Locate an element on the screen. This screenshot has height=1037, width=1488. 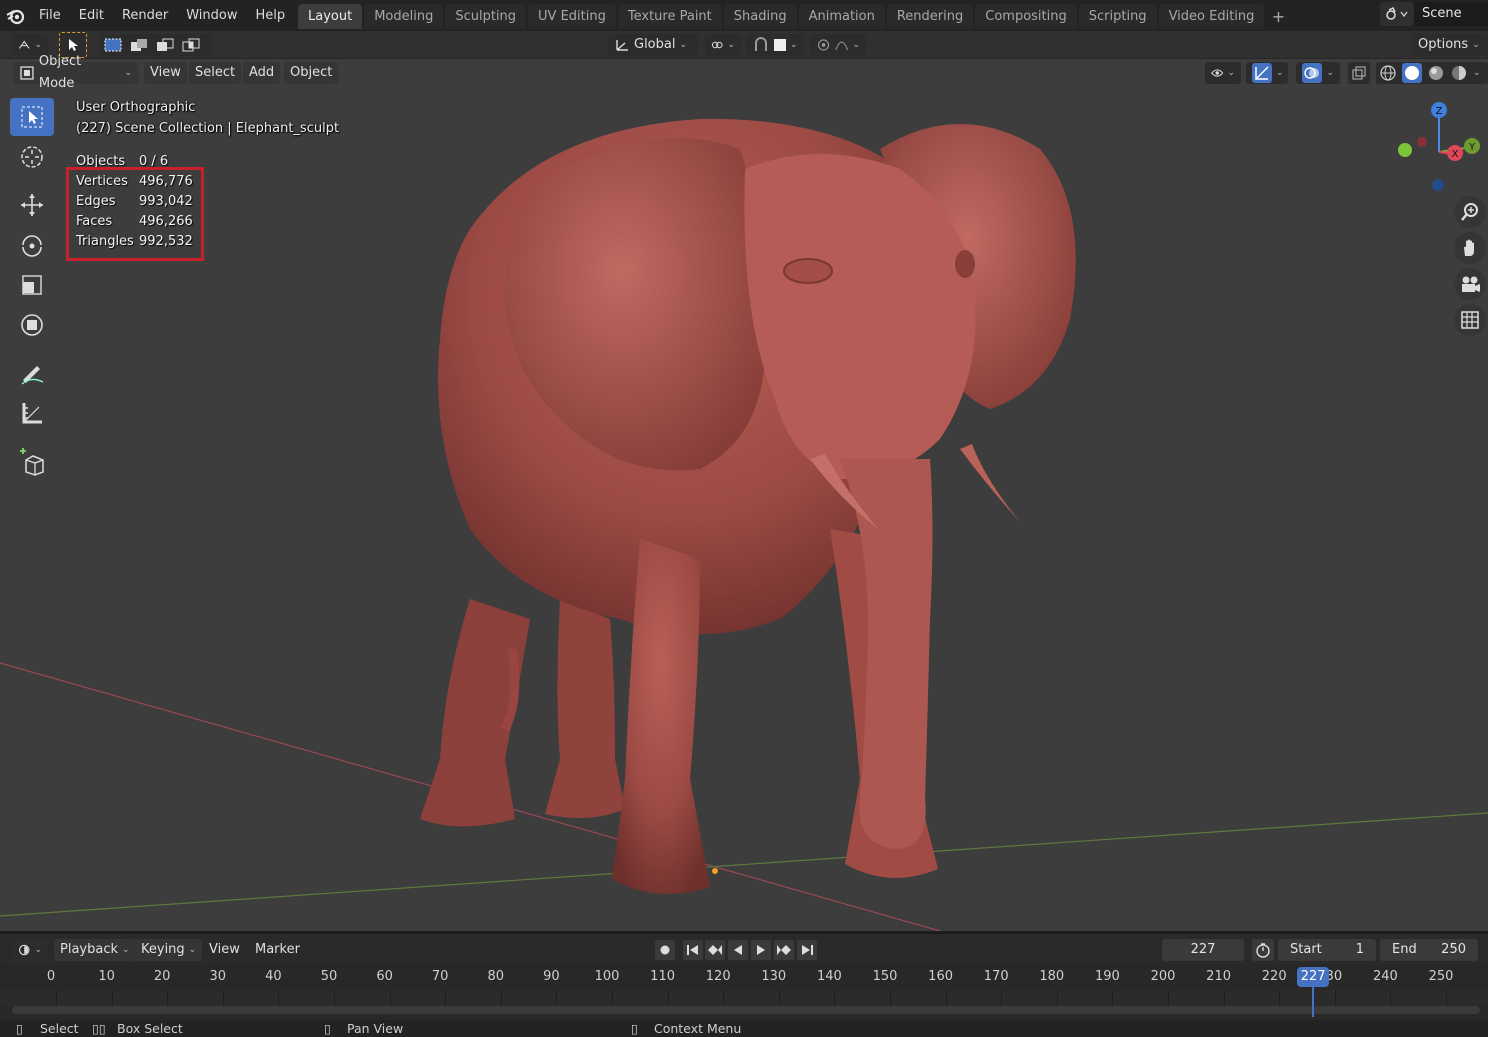
current-frame-field: 227 is located at coordinates (1203, 950).